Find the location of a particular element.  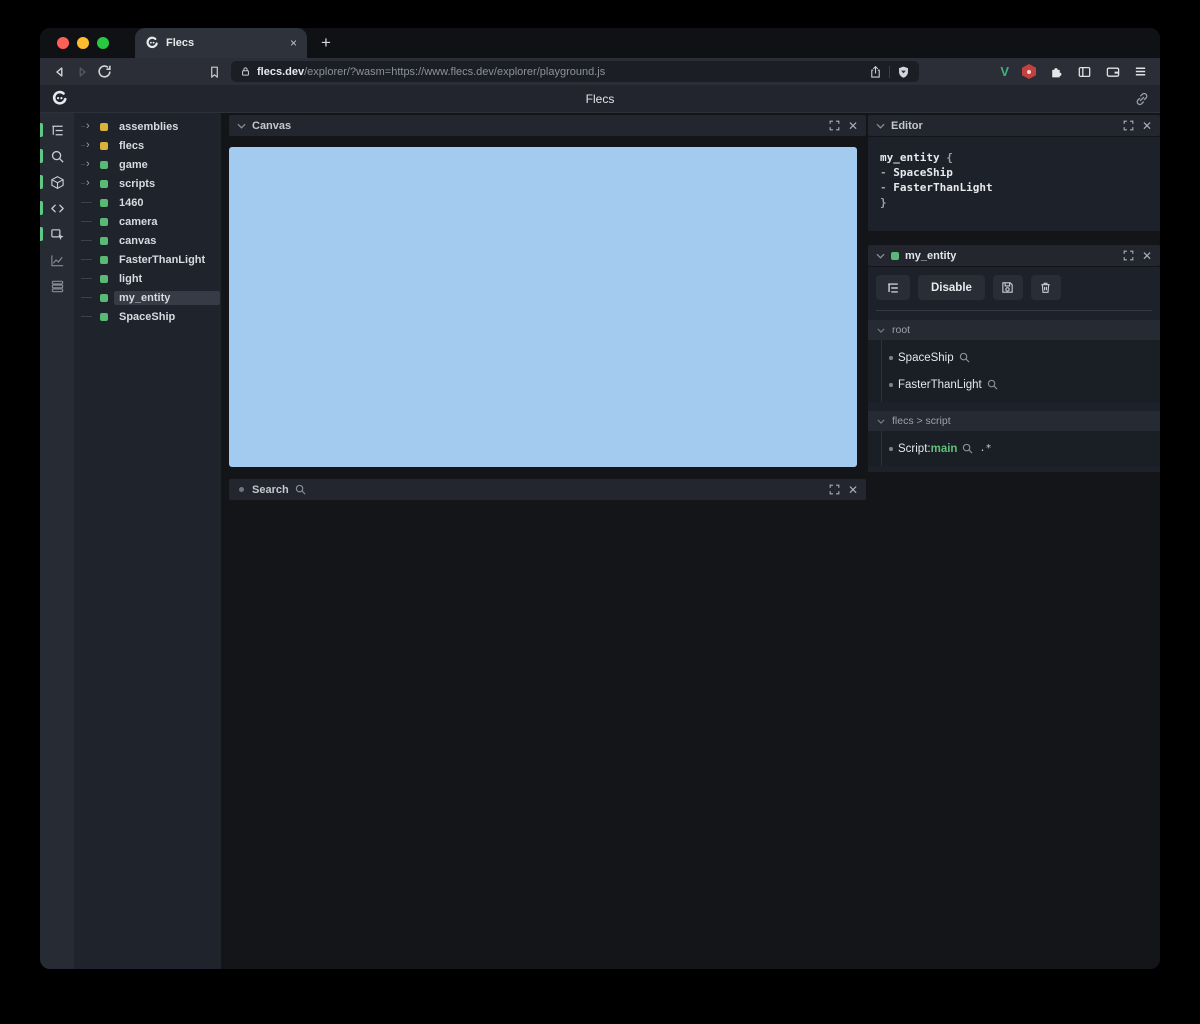

entity-toolbar: Disable is located at coordinates (1014, 283).